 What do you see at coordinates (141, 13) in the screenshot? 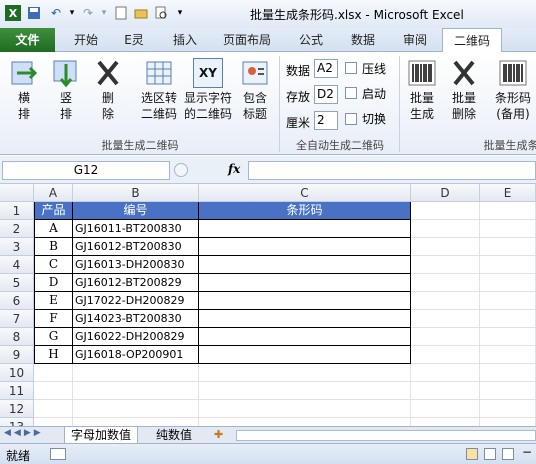
I see `open-folder-icon` at bounding box center [141, 13].